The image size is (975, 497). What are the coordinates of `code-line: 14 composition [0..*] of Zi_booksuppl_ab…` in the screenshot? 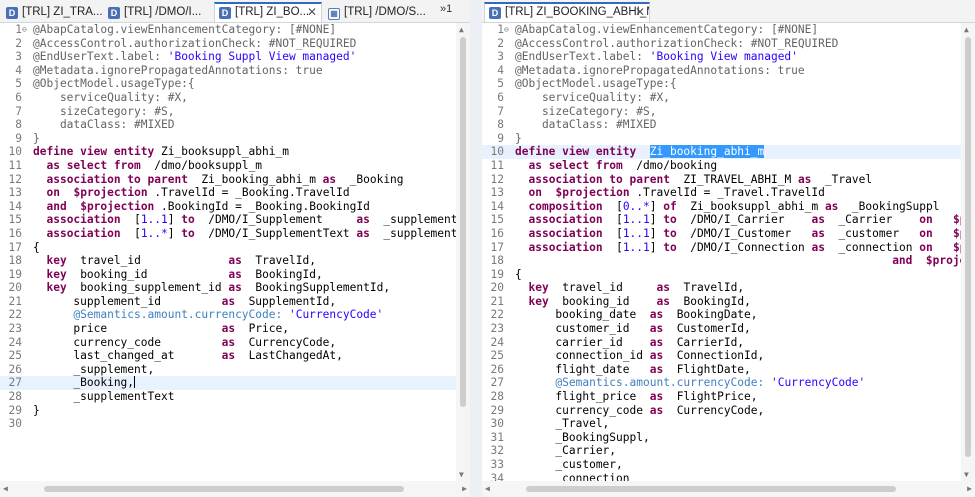 It's located at (721, 207).